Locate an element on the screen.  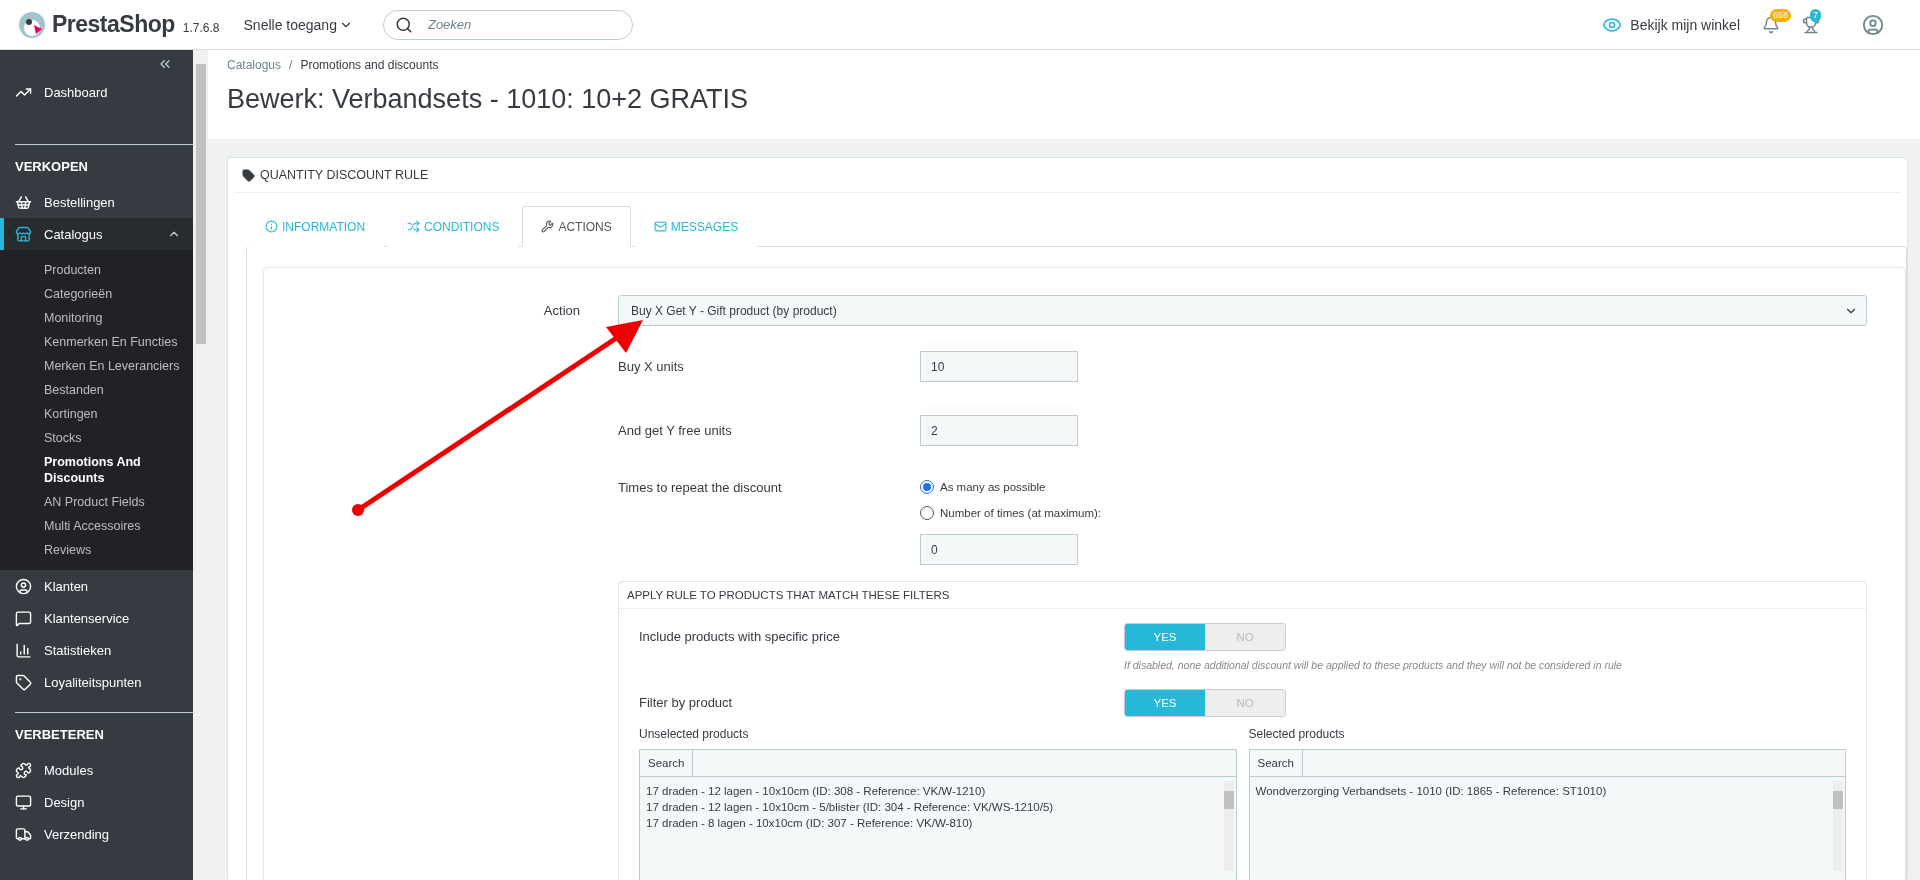
sidebar-item: Design is located at coordinates (96, 802).